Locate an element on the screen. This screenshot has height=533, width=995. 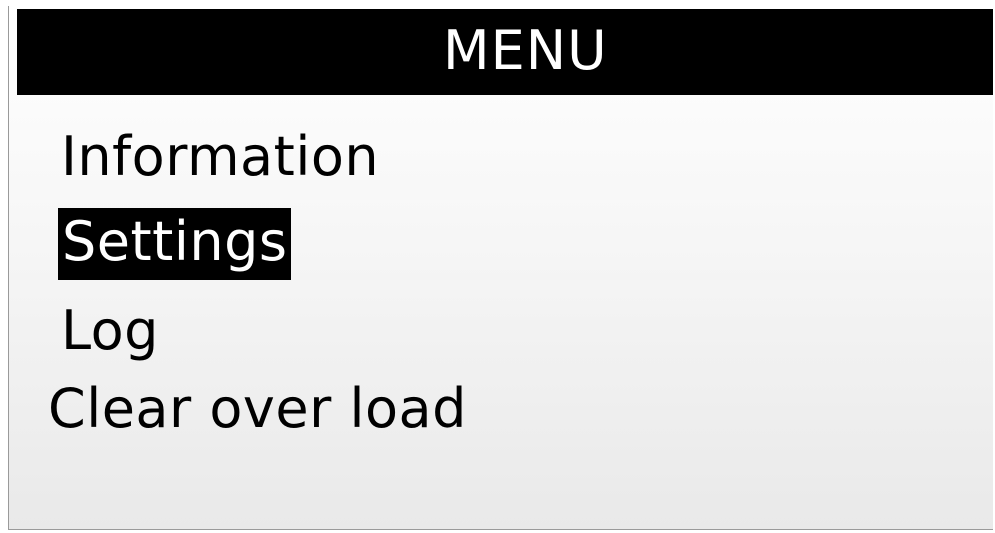
menu-item-information: Information is located at coordinates (220, 157).